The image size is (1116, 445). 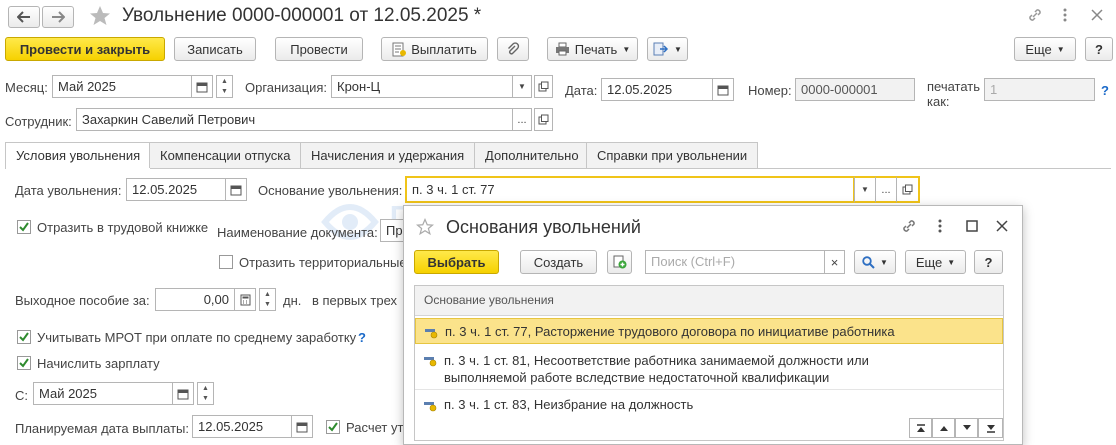 I want to click on open-form-icon, so click(x=907, y=189).